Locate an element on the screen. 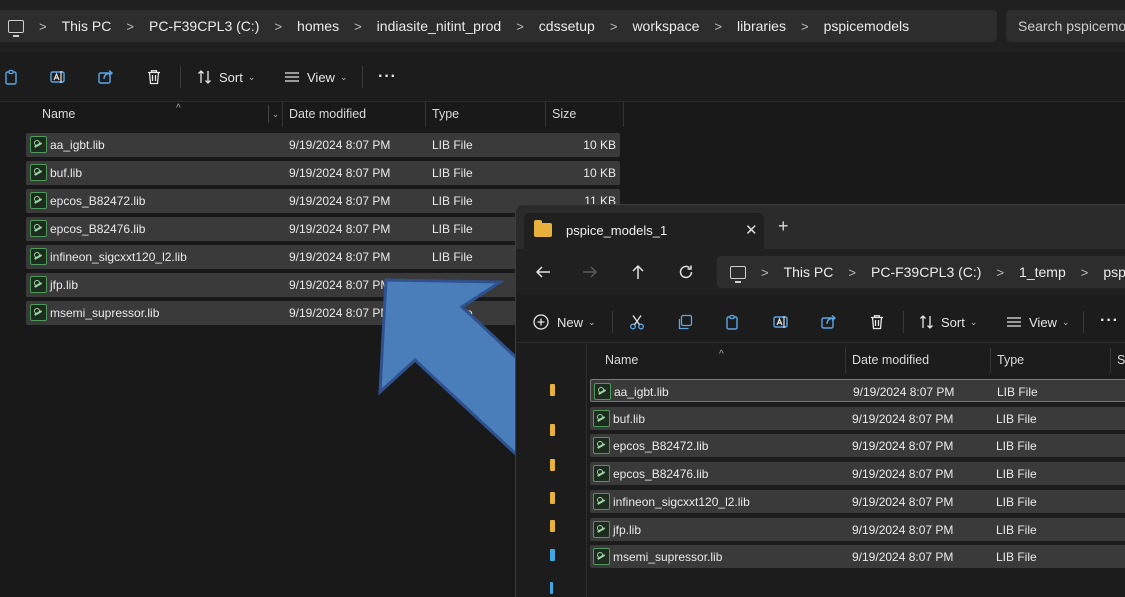 The width and height of the screenshot is (1125, 597). add-tab-icon: + is located at coordinates (783, 226).